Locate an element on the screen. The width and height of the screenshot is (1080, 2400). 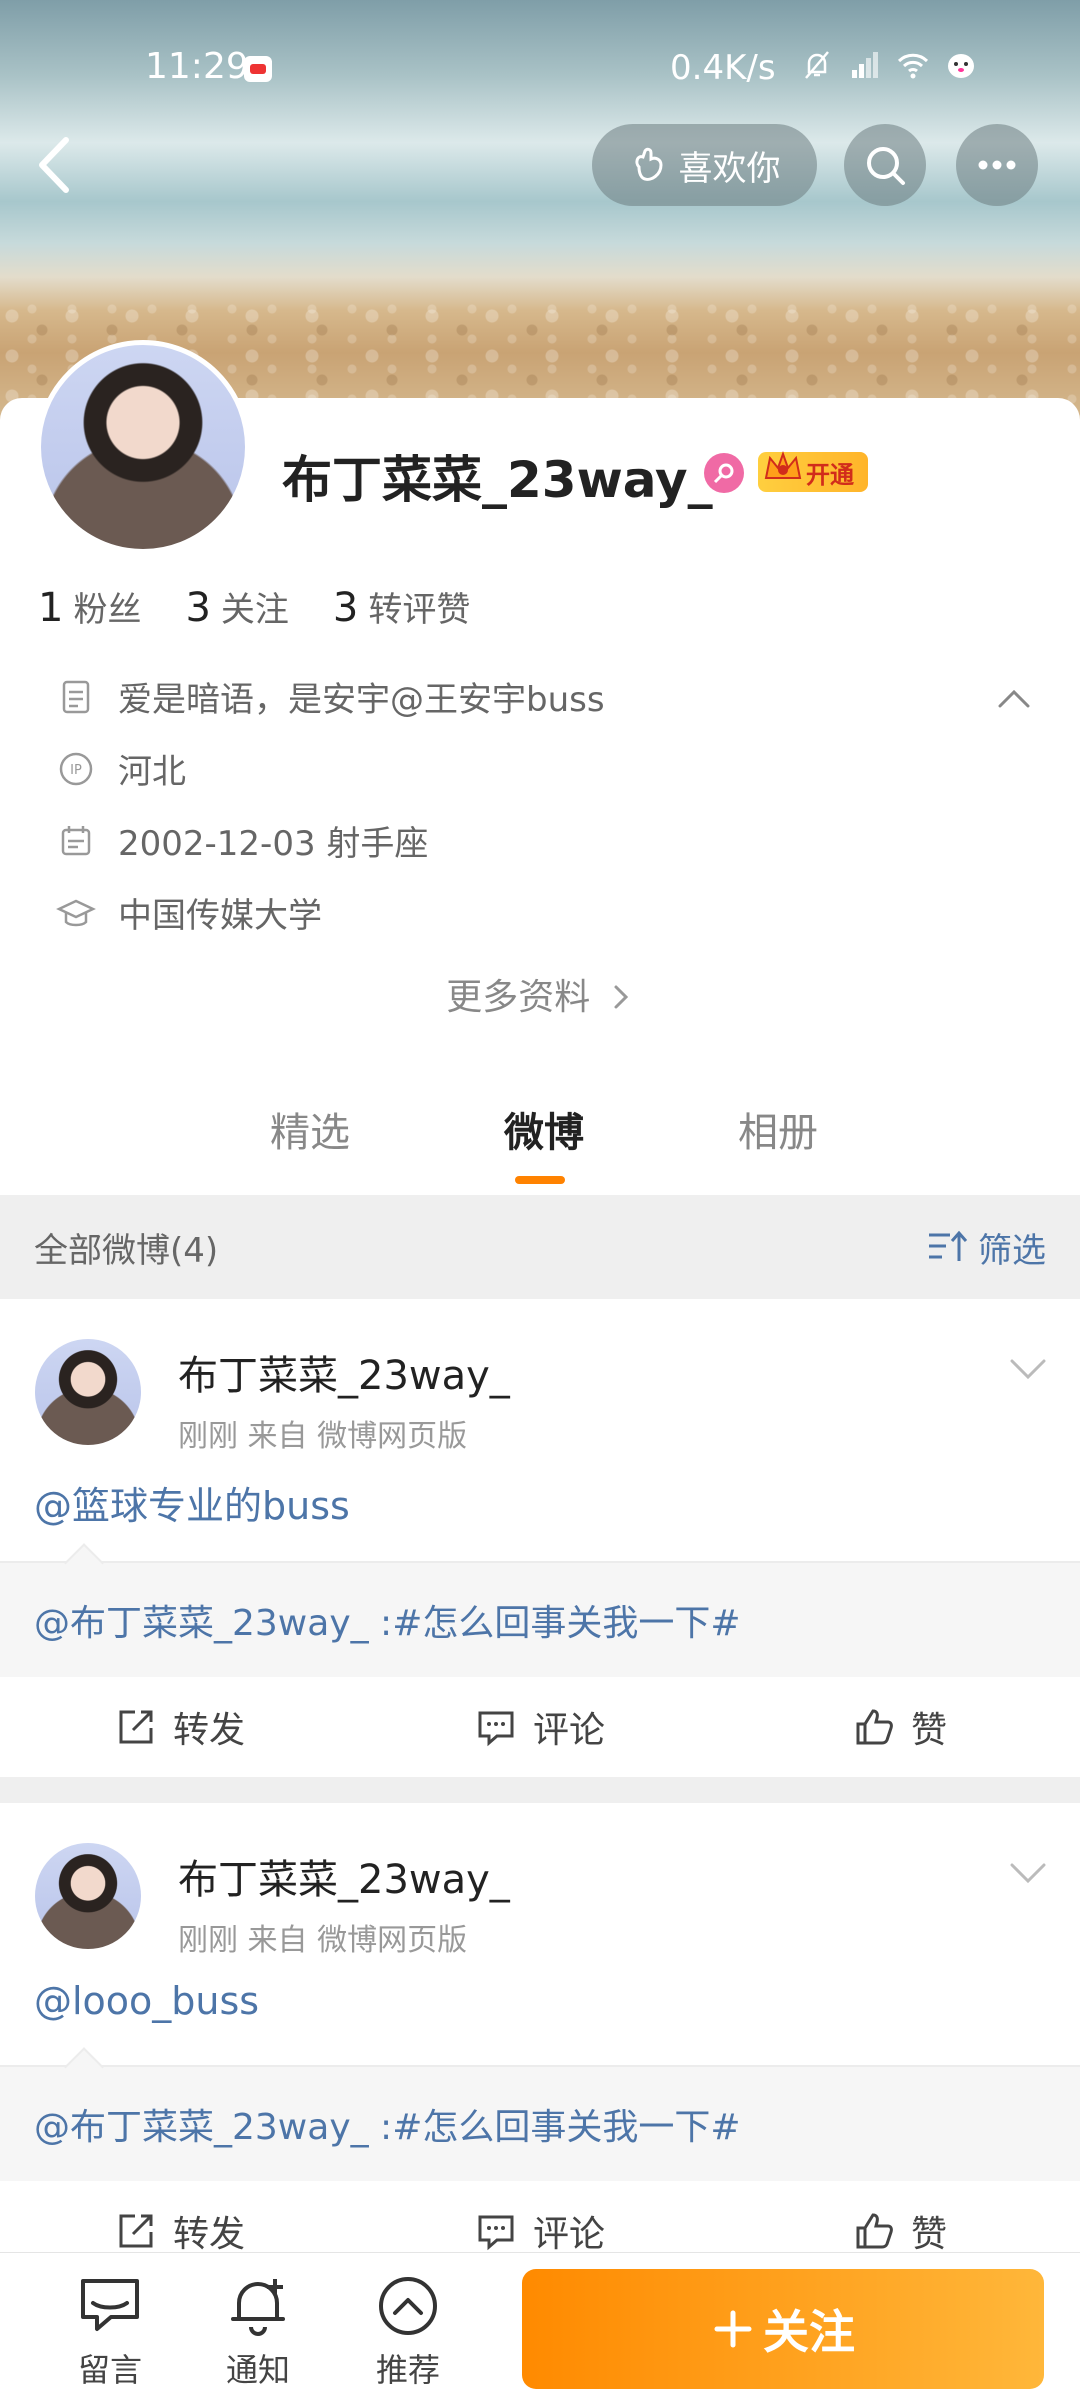
tab-album: 相册 is located at coordinates (778, 1129).